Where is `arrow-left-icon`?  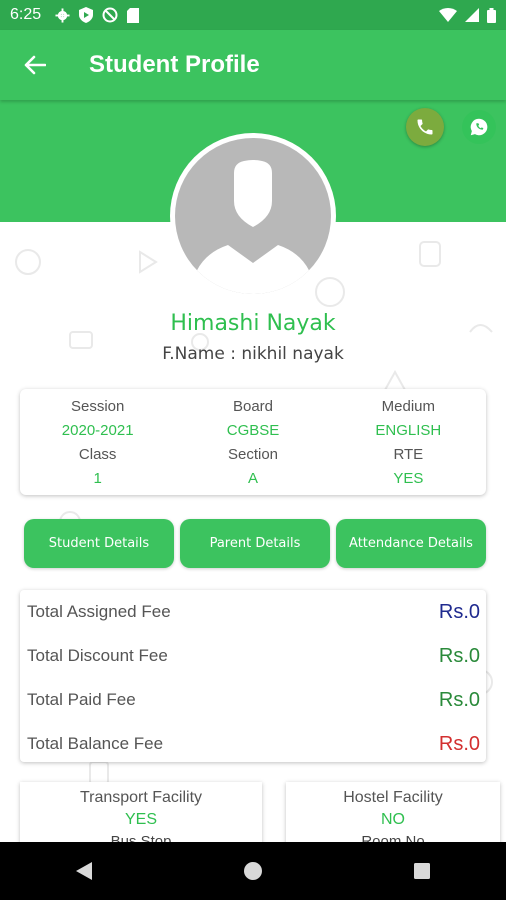 arrow-left-icon is located at coordinates (35, 65).